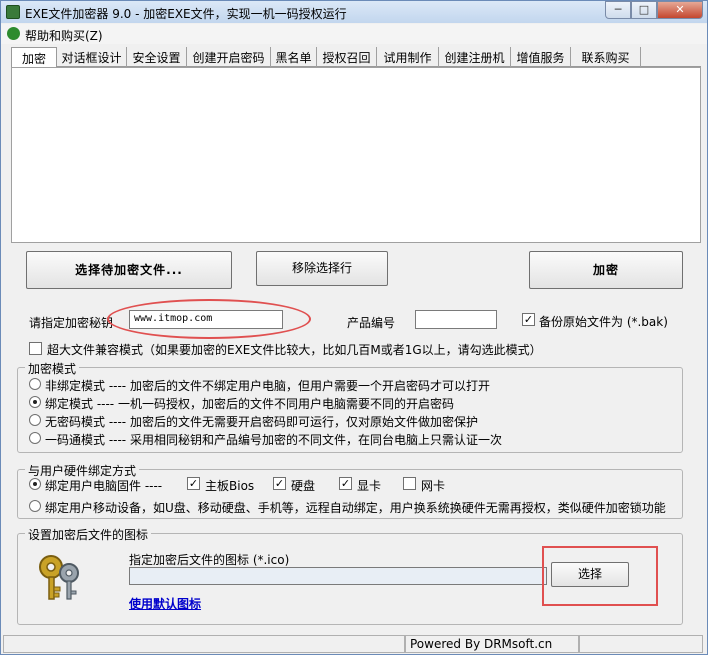  Describe the element at coordinates (92, 57) in the screenshot. I see `tab-dialog-design: 对话框设计` at that location.